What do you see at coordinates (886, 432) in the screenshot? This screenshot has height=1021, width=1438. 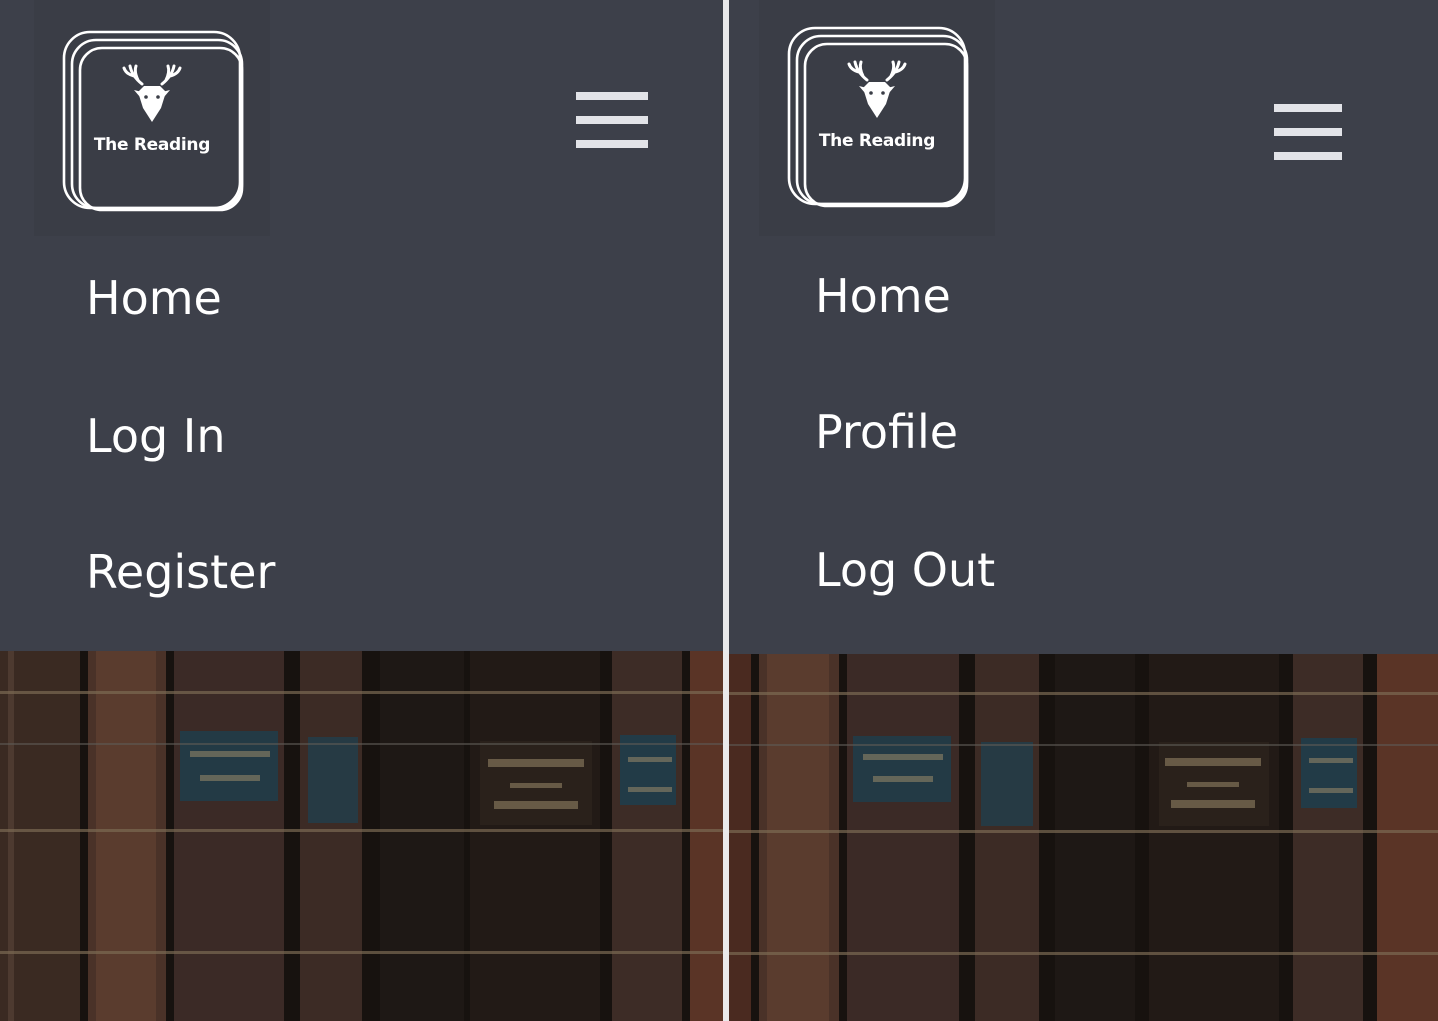 I see `nav-link-profile: Profile` at bounding box center [886, 432].